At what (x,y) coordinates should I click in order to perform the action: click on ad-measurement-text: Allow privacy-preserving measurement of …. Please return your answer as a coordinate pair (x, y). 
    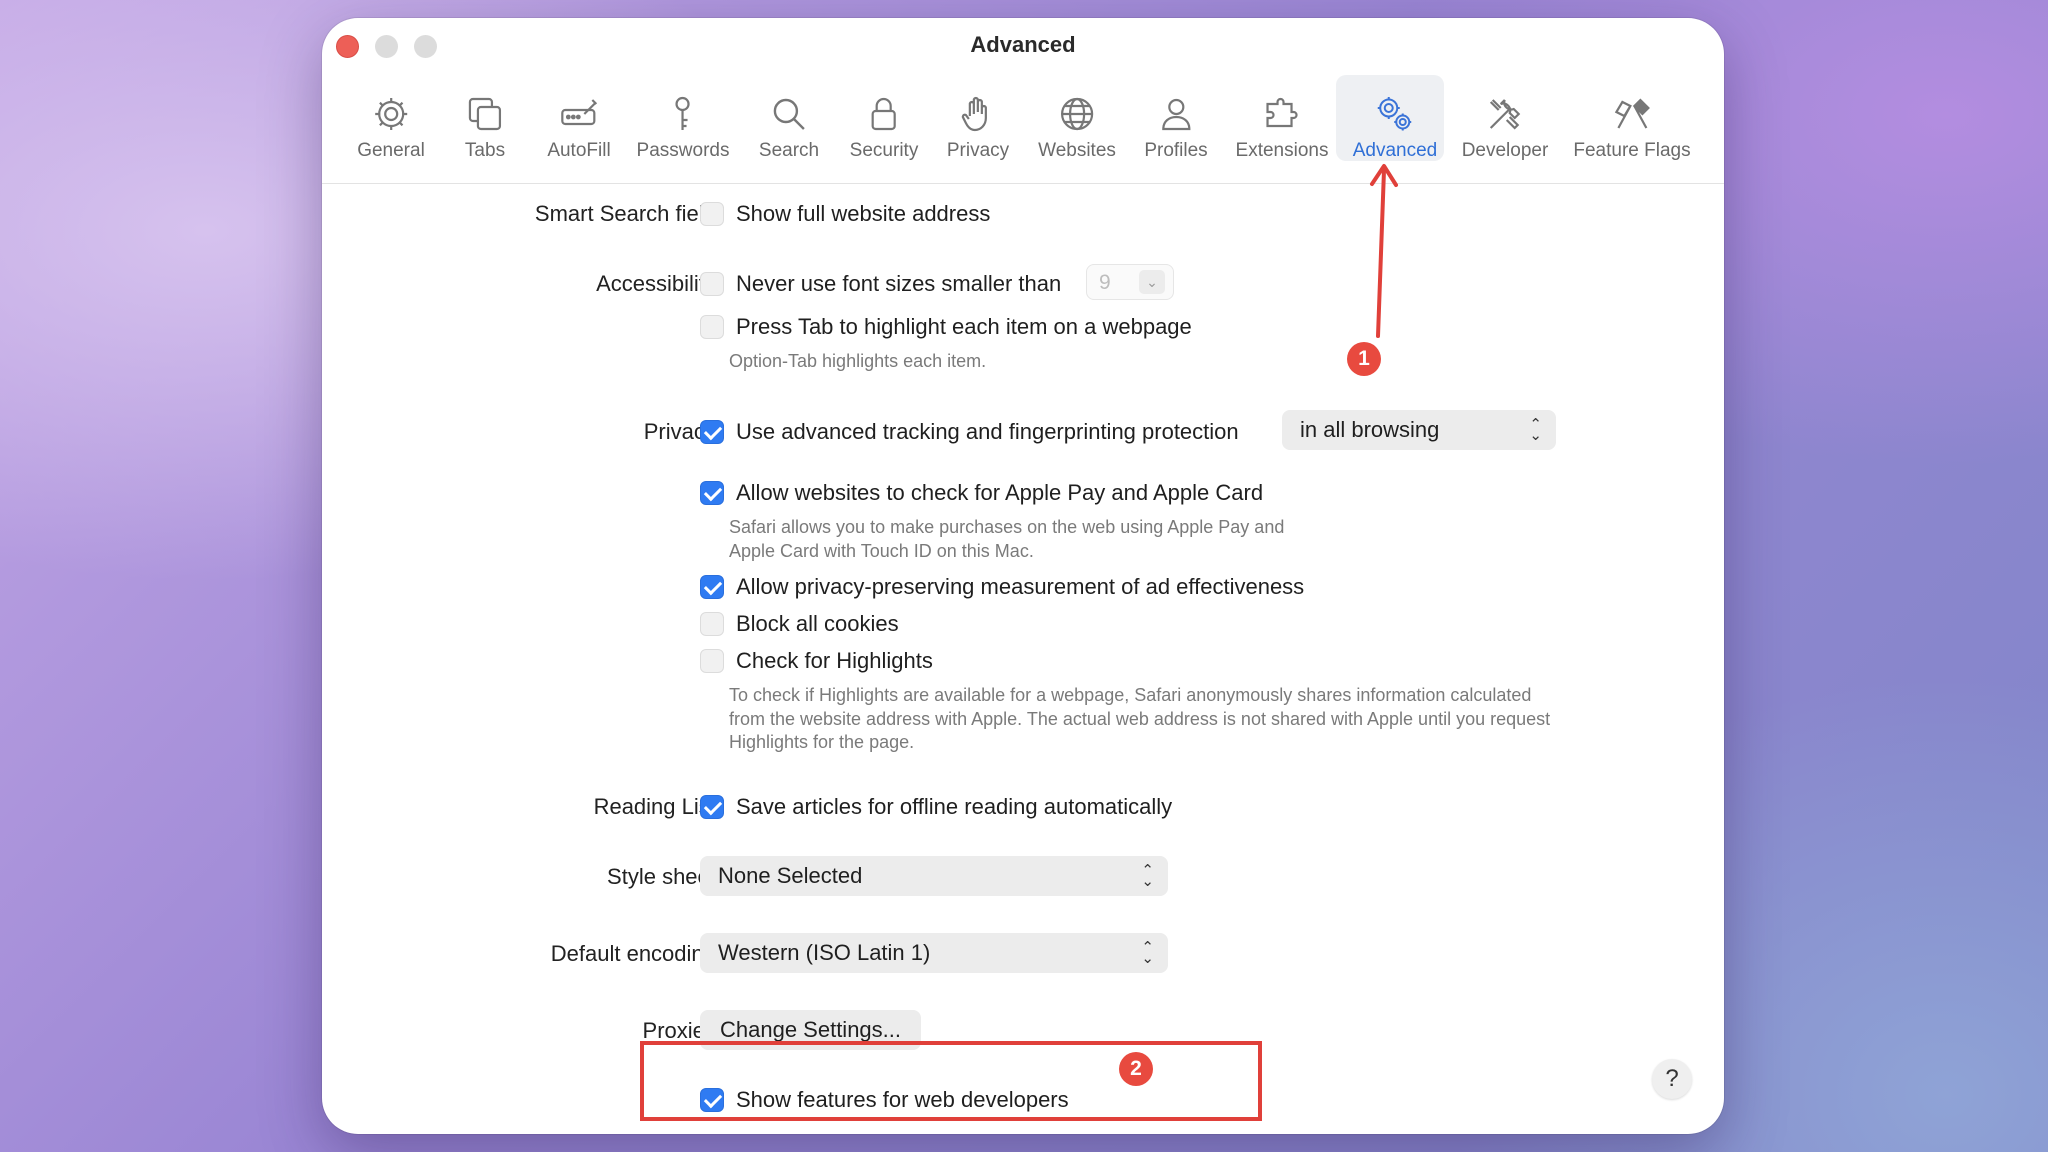
    Looking at the image, I should click on (1020, 586).